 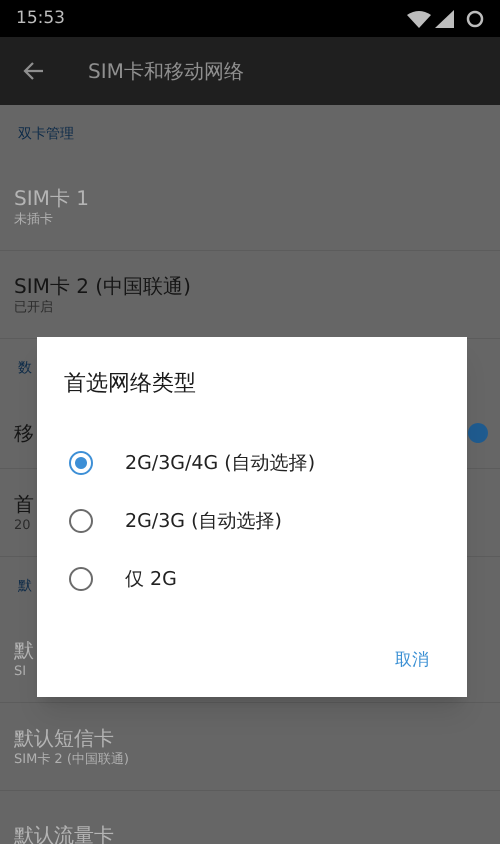 What do you see at coordinates (444, 19) in the screenshot?
I see `signal-icon` at bounding box center [444, 19].